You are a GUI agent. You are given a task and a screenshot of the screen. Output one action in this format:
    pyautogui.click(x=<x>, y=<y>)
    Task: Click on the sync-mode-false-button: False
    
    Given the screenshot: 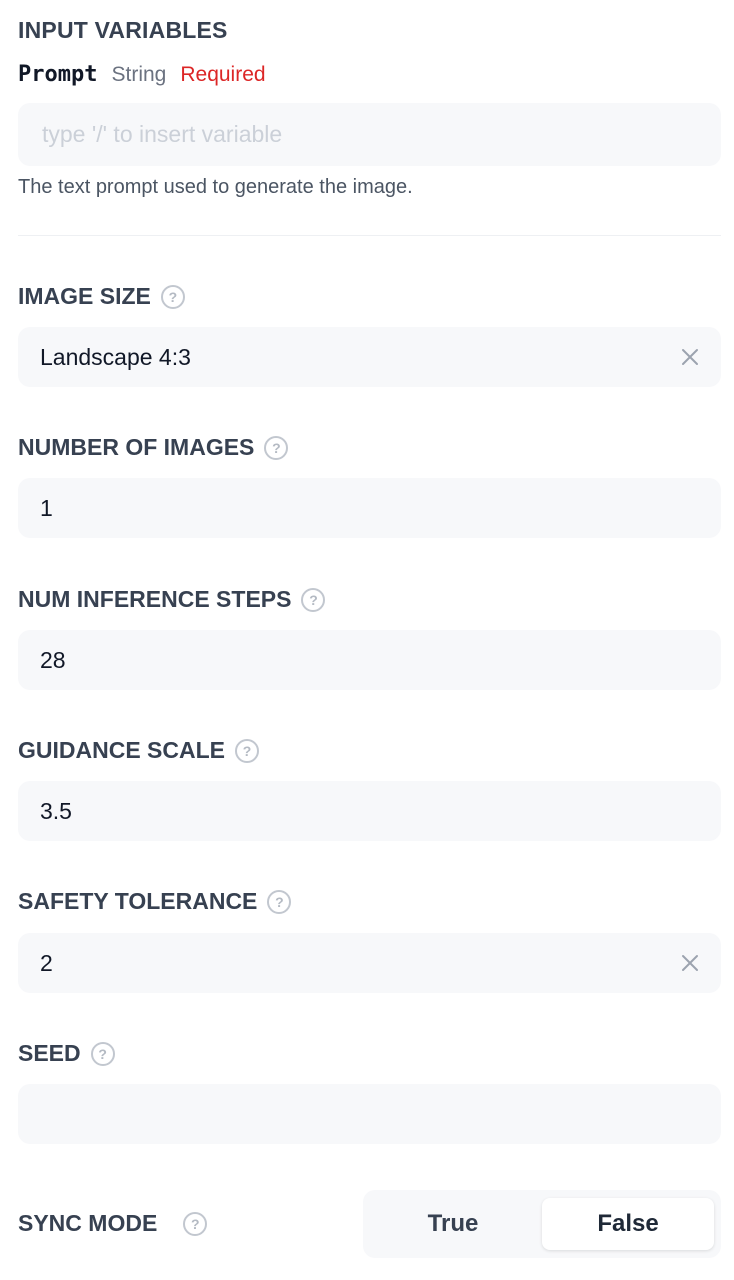 What is the action you would take?
    pyautogui.click(x=628, y=1224)
    